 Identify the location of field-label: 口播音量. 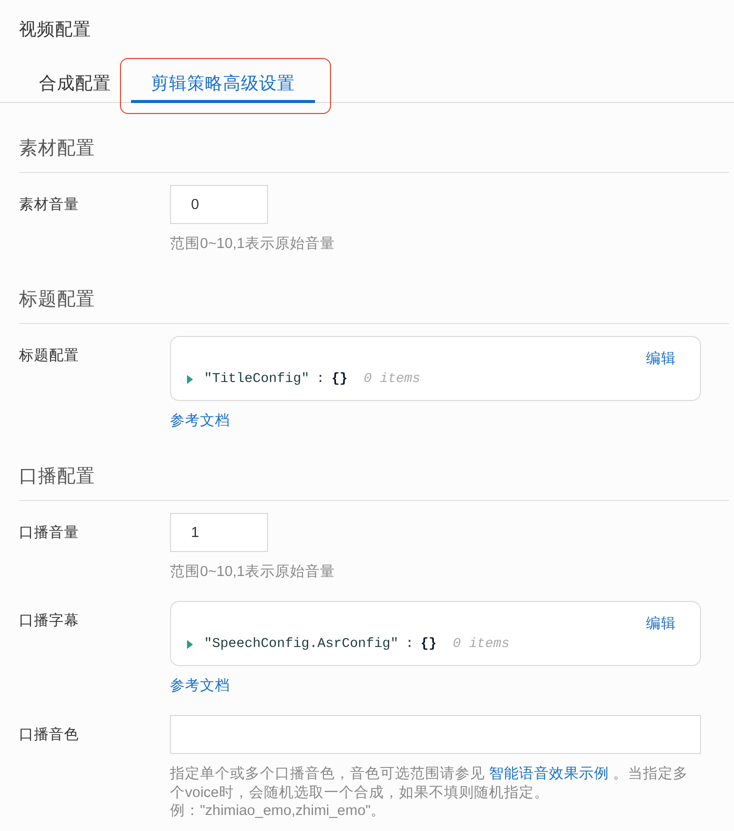
(49, 533).